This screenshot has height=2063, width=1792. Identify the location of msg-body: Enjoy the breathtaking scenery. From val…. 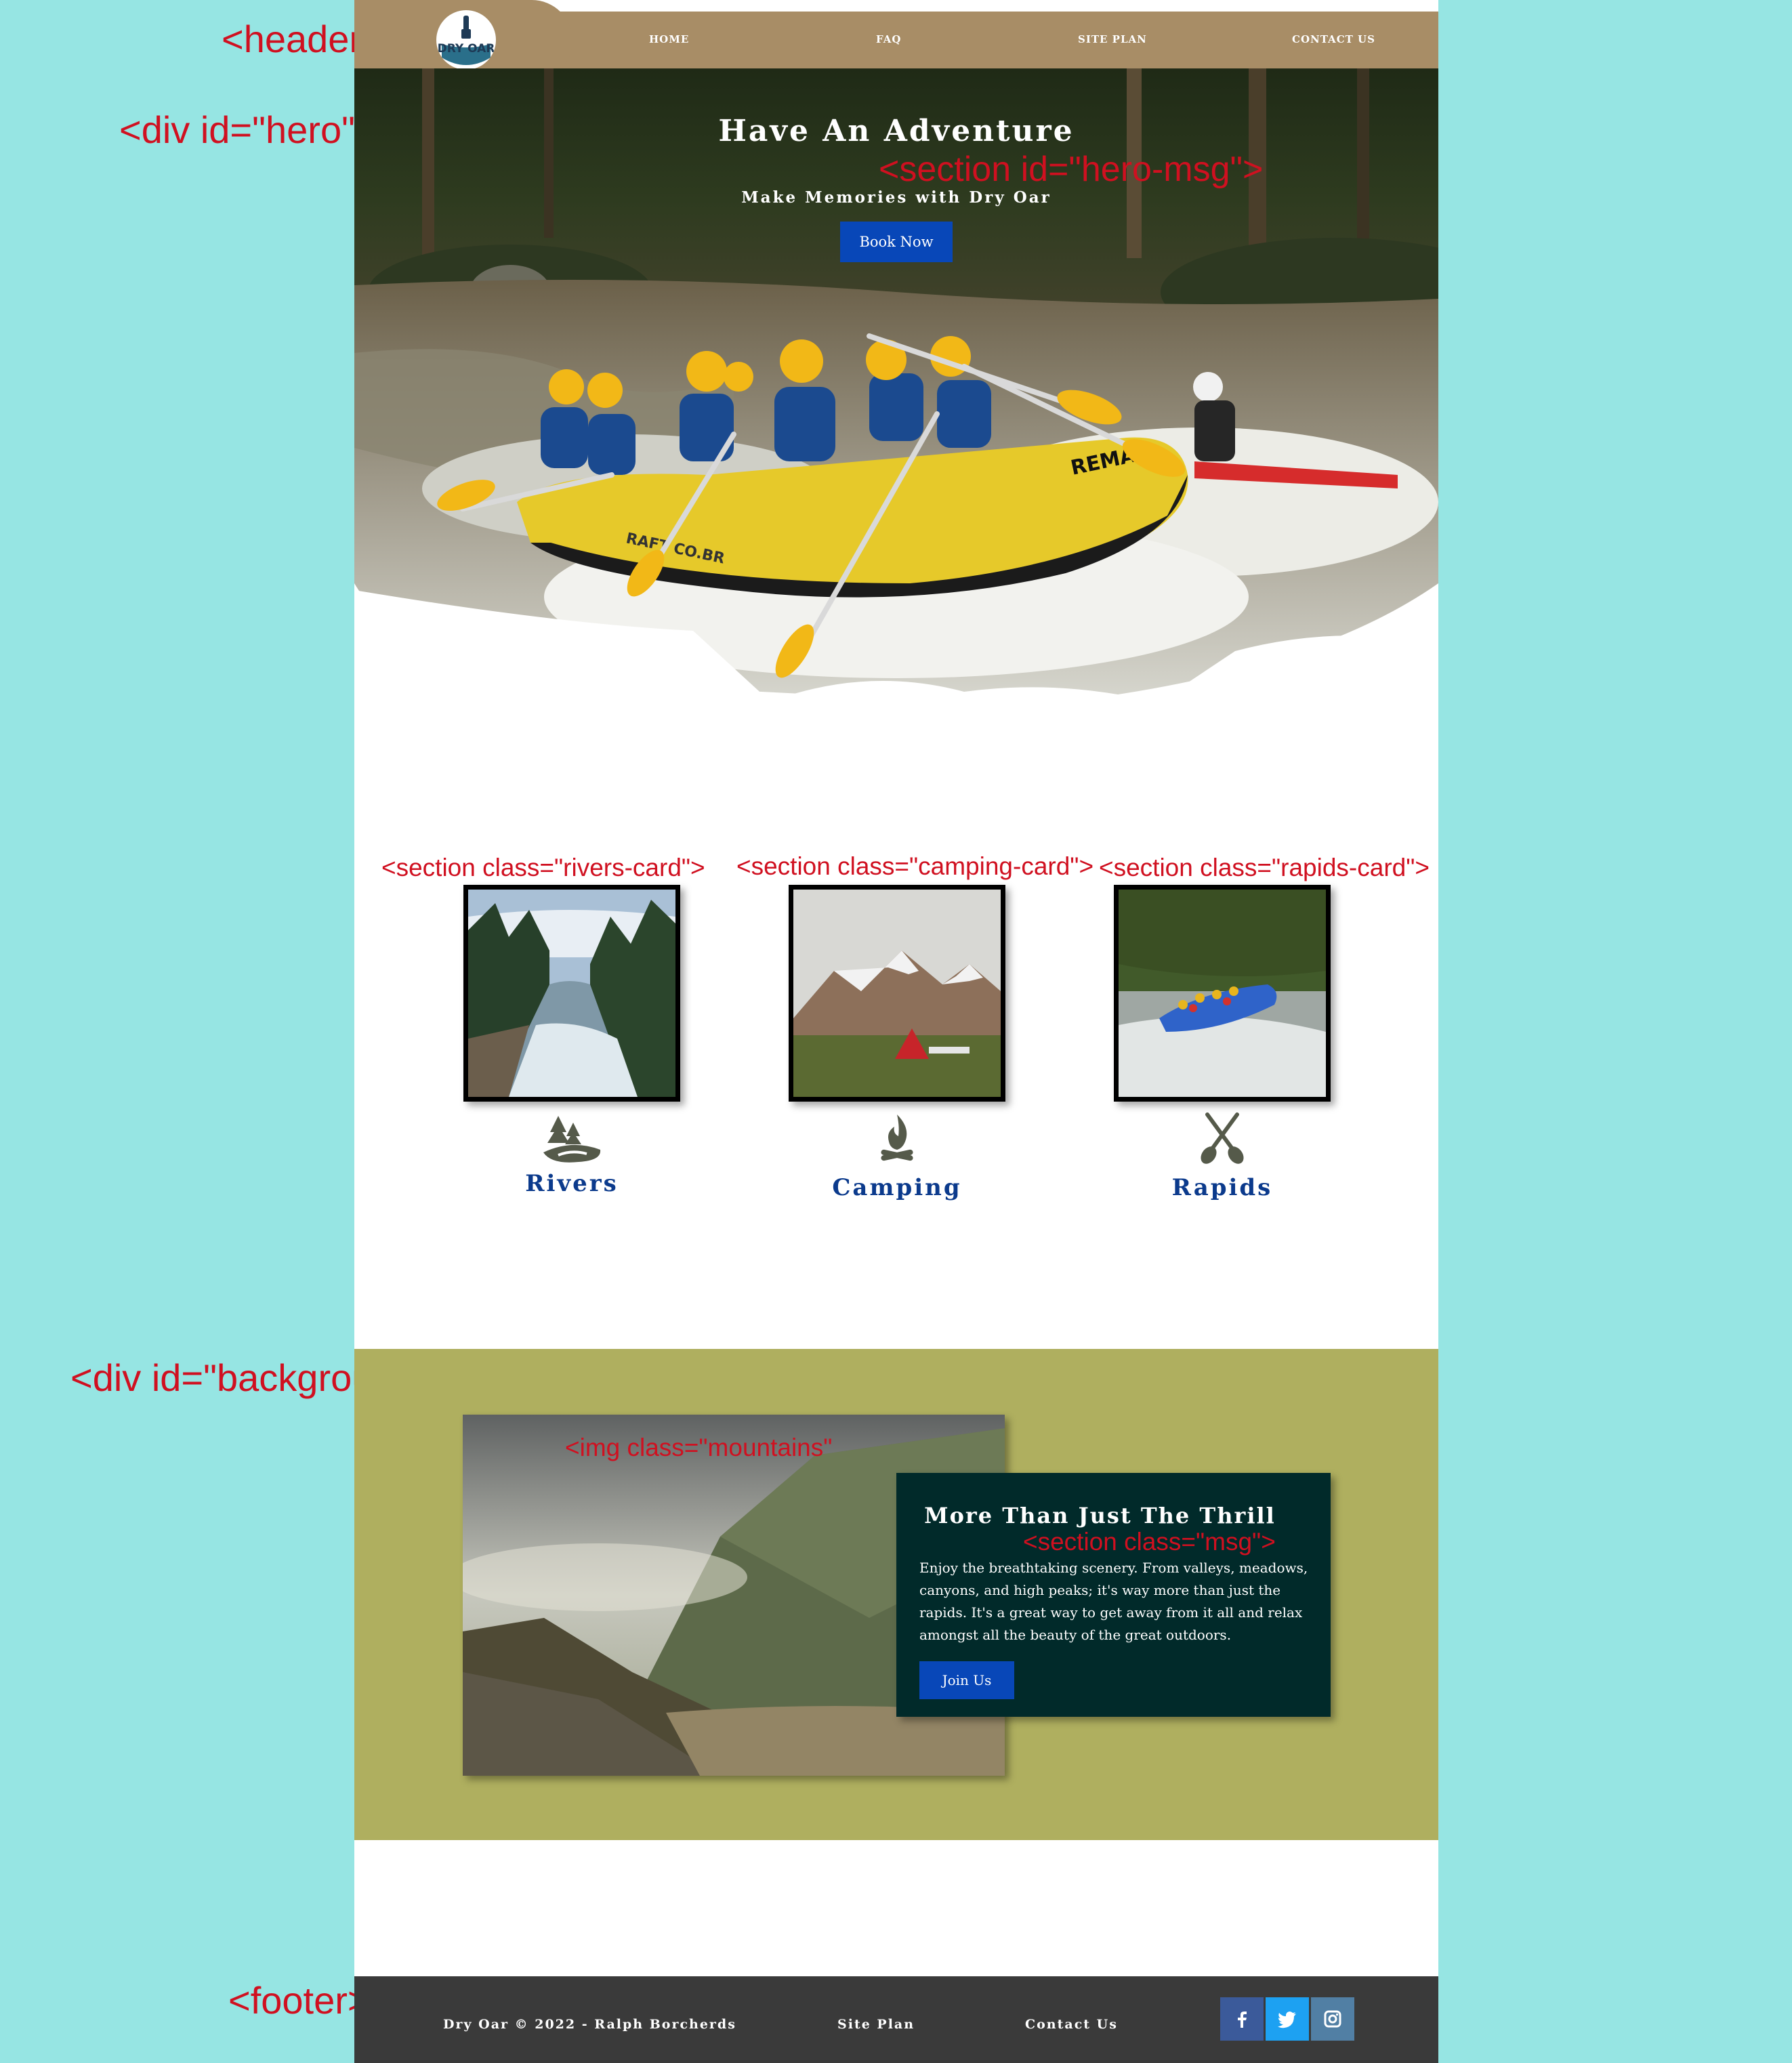
(1113, 1601).